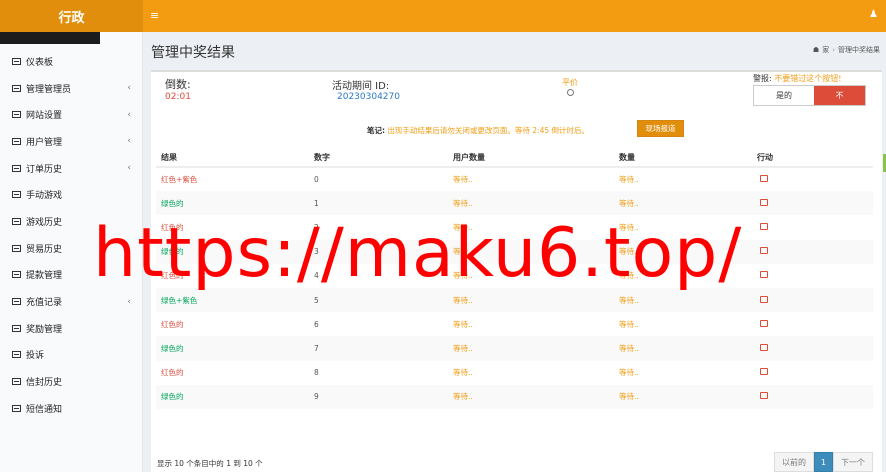 The width and height of the screenshot is (886, 472). I want to click on sidebar-item: 短信通知, so click(71, 408).